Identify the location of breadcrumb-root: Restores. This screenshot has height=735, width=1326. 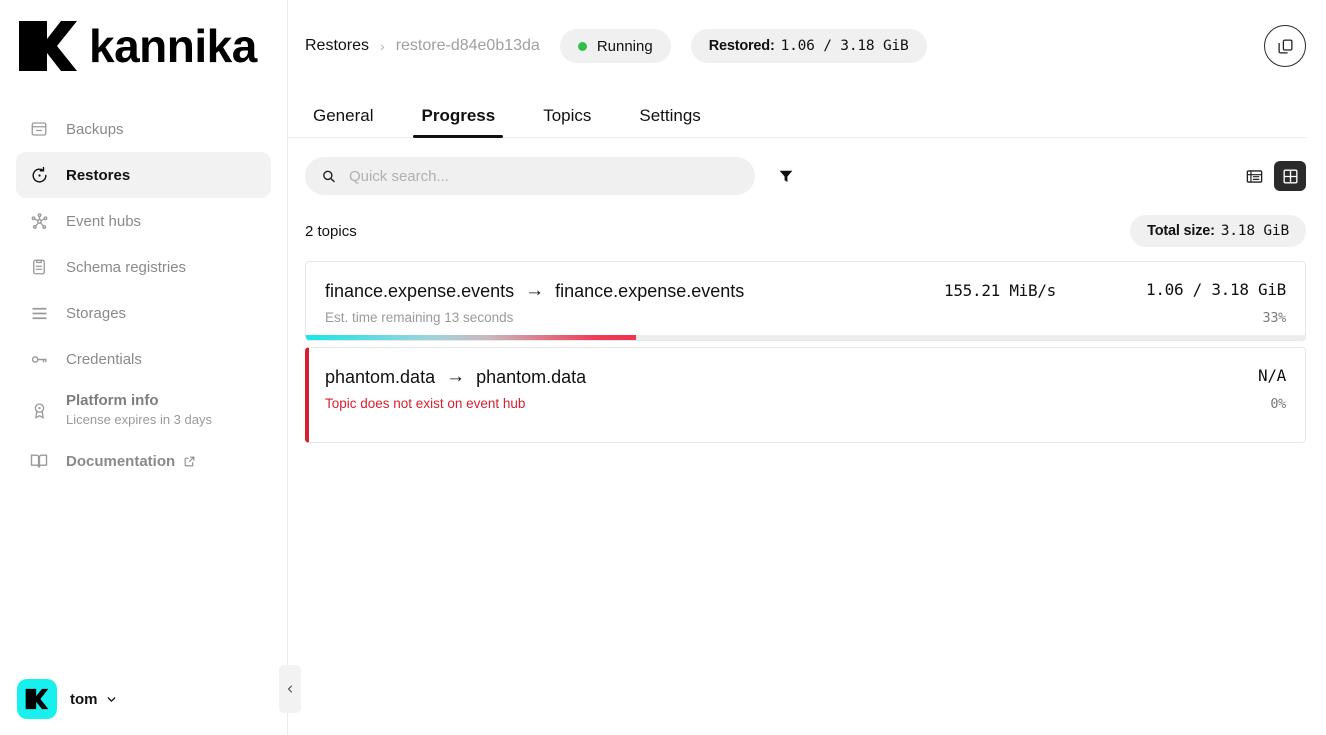
(337, 46).